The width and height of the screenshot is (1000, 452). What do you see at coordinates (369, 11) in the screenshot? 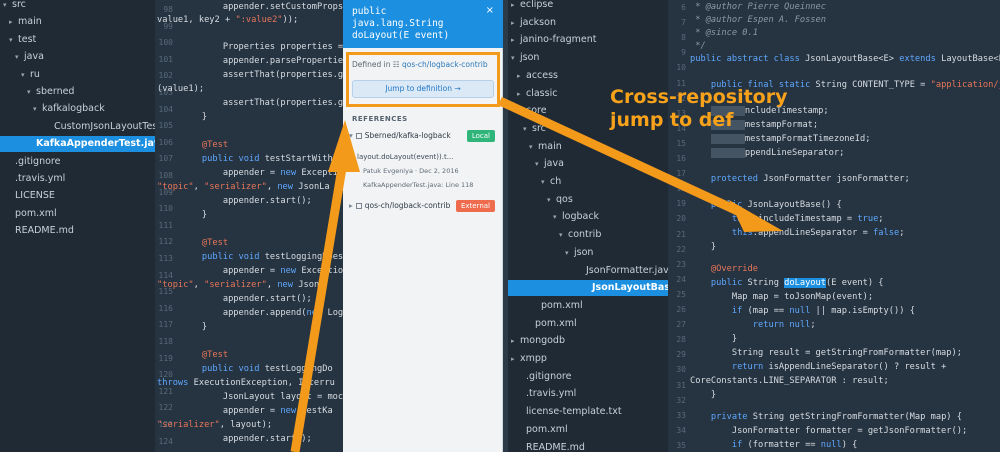
I see `signature-modifier: public` at bounding box center [369, 11].